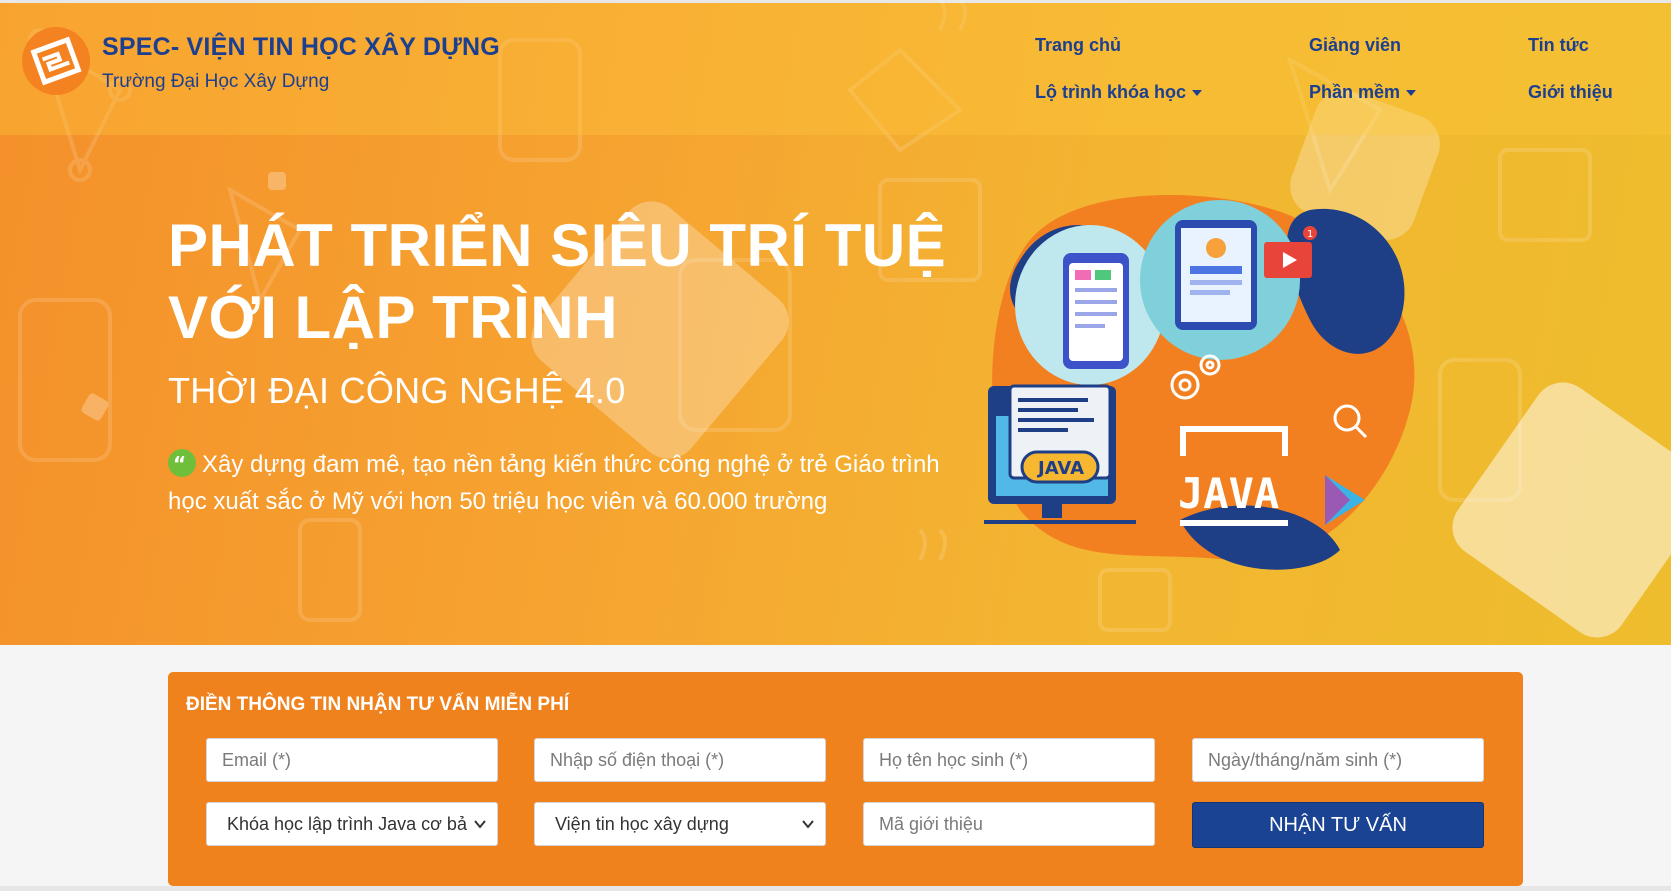 The height and width of the screenshot is (891, 1671). I want to click on illustration-badge: 1, so click(1310, 234).